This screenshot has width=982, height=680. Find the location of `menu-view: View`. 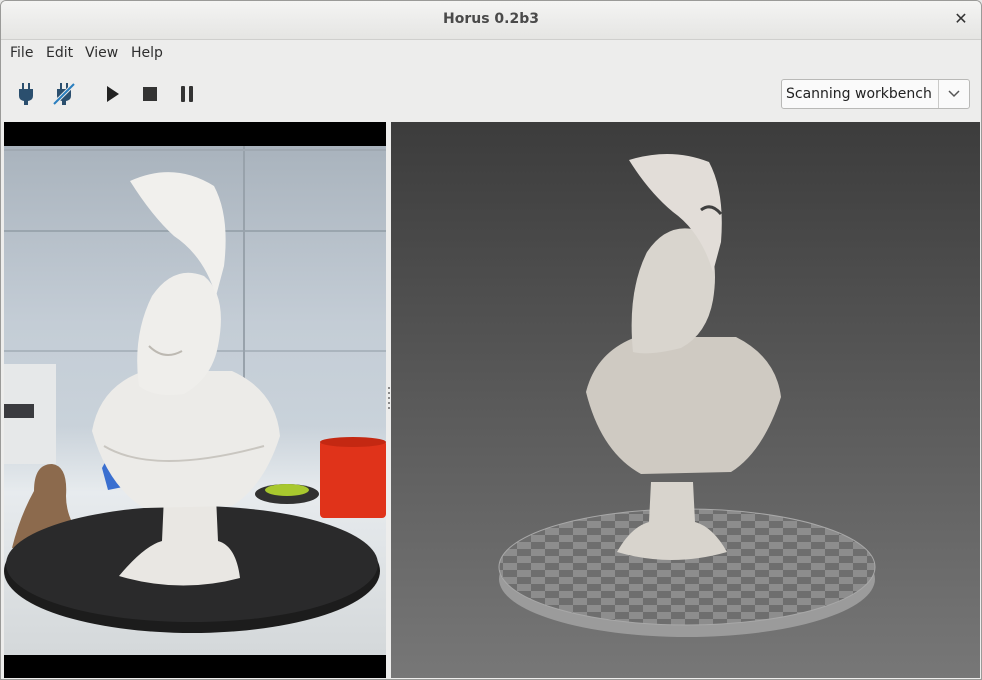

menu-view: View is located at coordinates (101, 53).